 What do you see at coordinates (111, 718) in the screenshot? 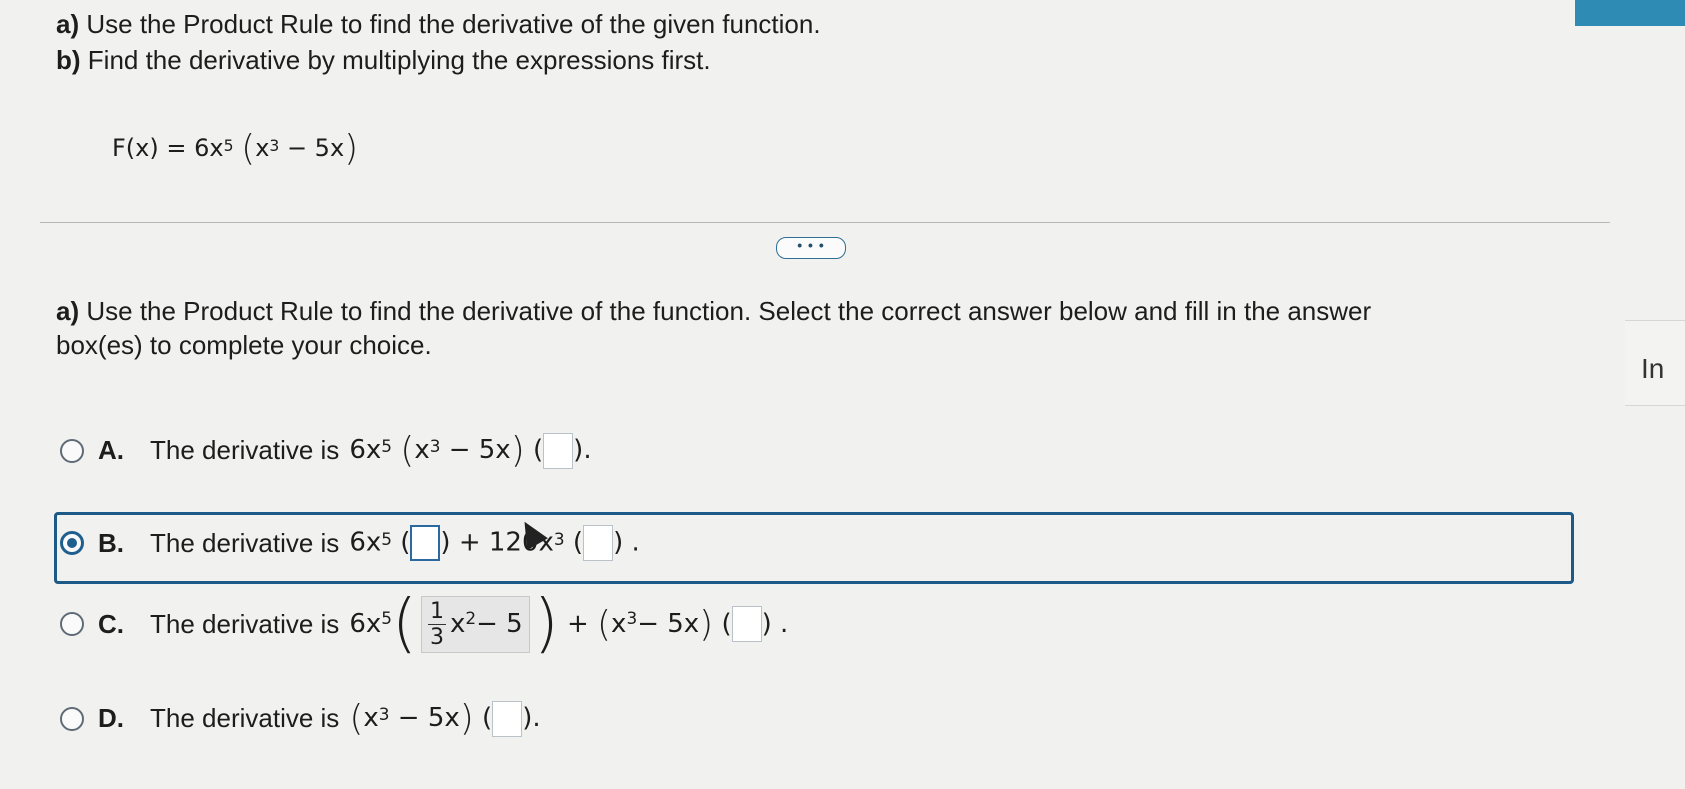
I see `option-d-letter: D.` at bounding box center [111, 718].